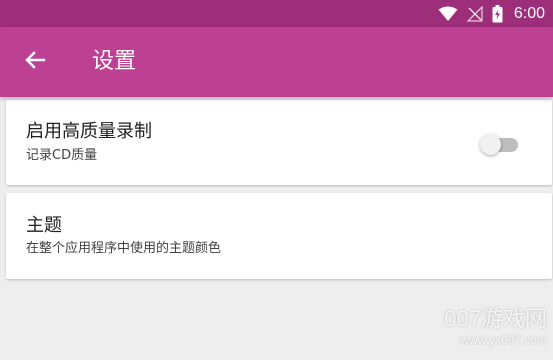  What do you see at coordinates (474, 13) in the screenshot?
I see `no-signal-icon` at bounding box center [474, 13].